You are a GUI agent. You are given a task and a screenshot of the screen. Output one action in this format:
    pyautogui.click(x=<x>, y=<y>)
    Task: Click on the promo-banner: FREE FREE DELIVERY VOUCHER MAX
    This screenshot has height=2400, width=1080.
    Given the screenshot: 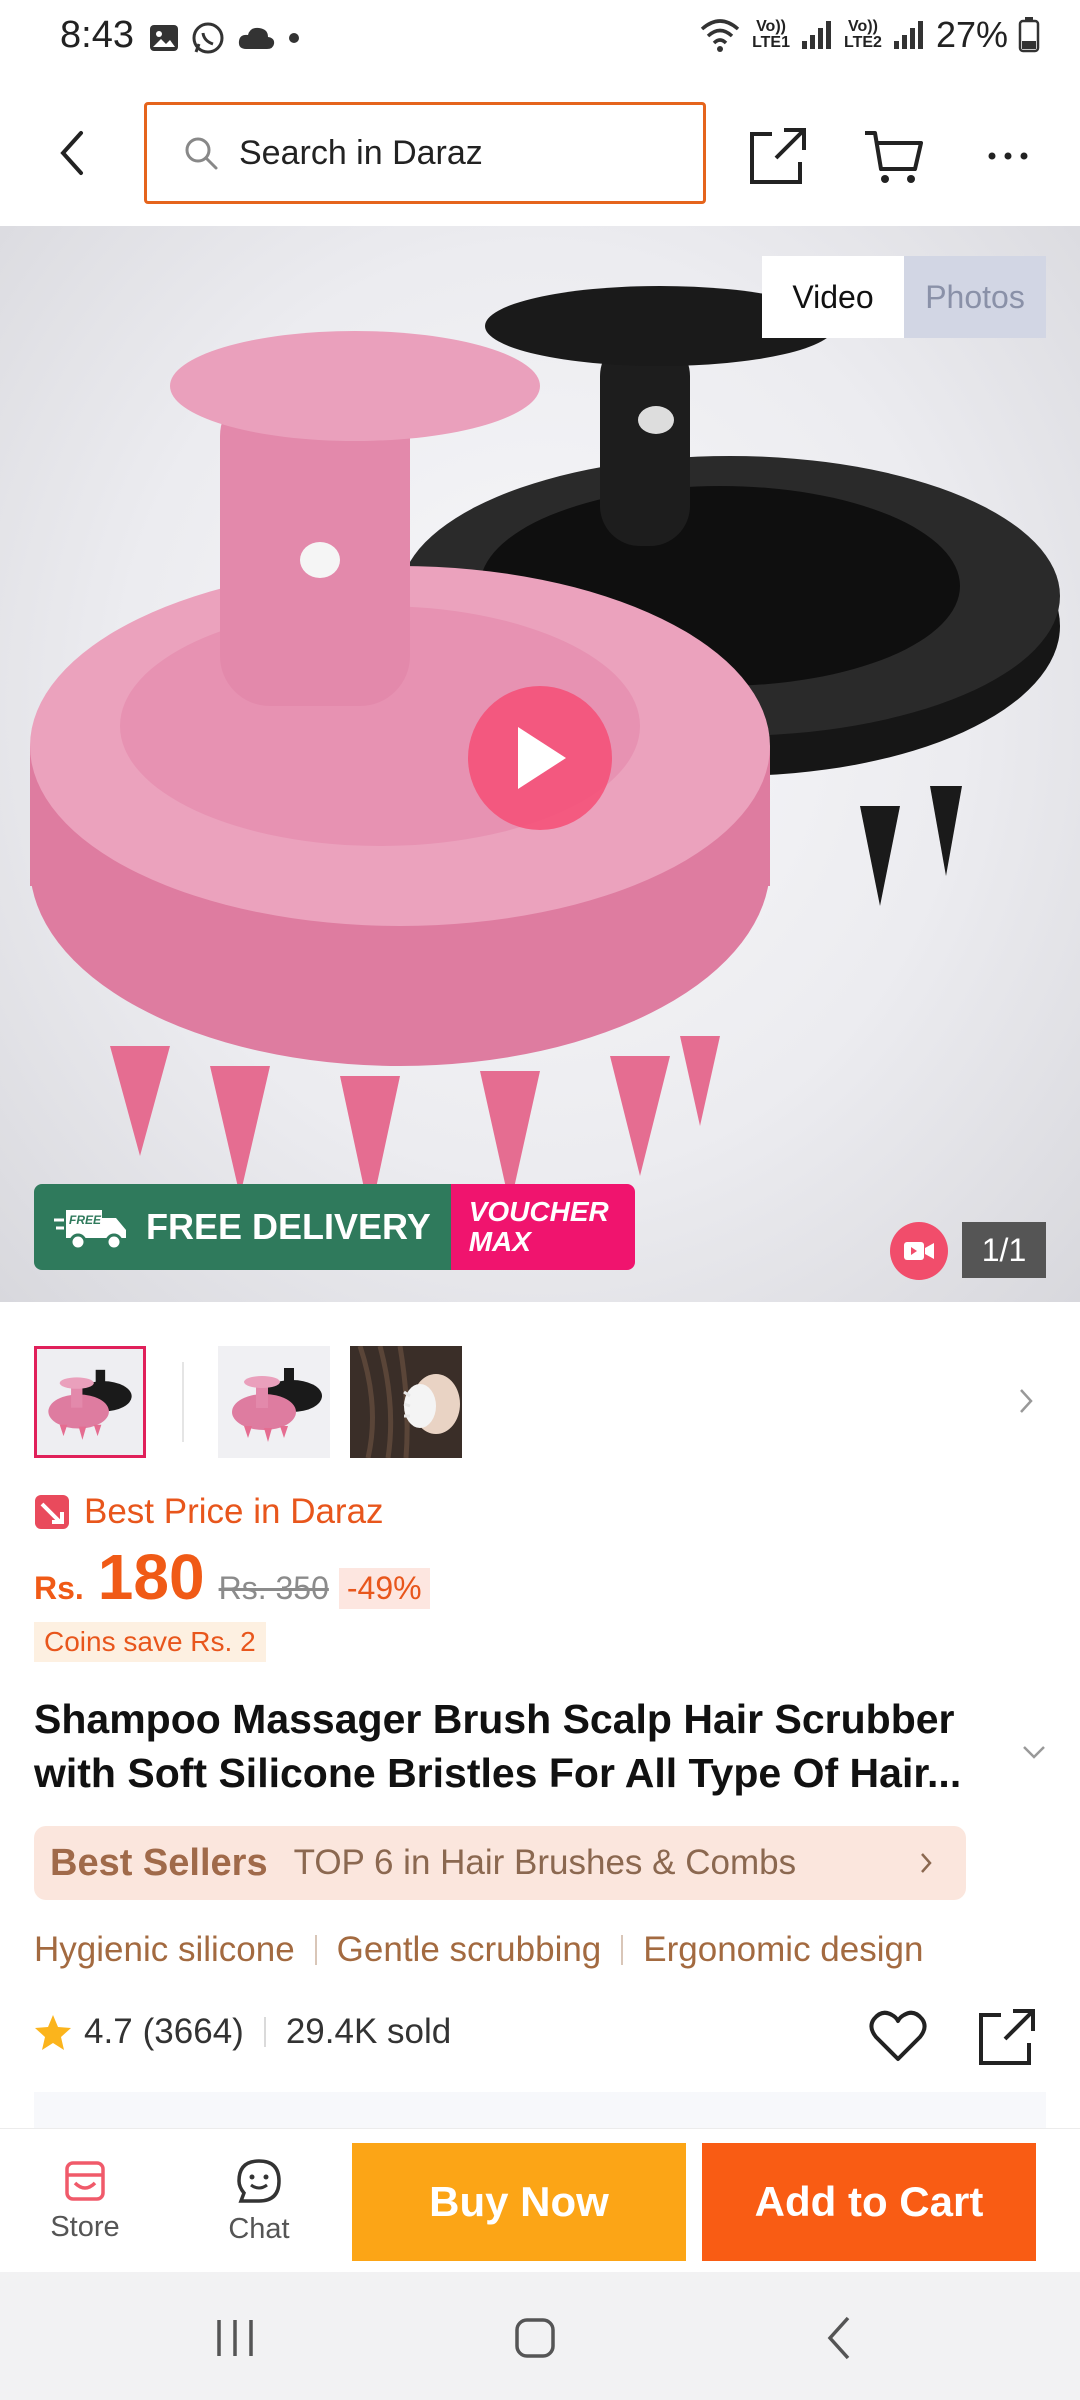 What is the action you would take?
    pyautogui.click(x=334, y=1227)
    